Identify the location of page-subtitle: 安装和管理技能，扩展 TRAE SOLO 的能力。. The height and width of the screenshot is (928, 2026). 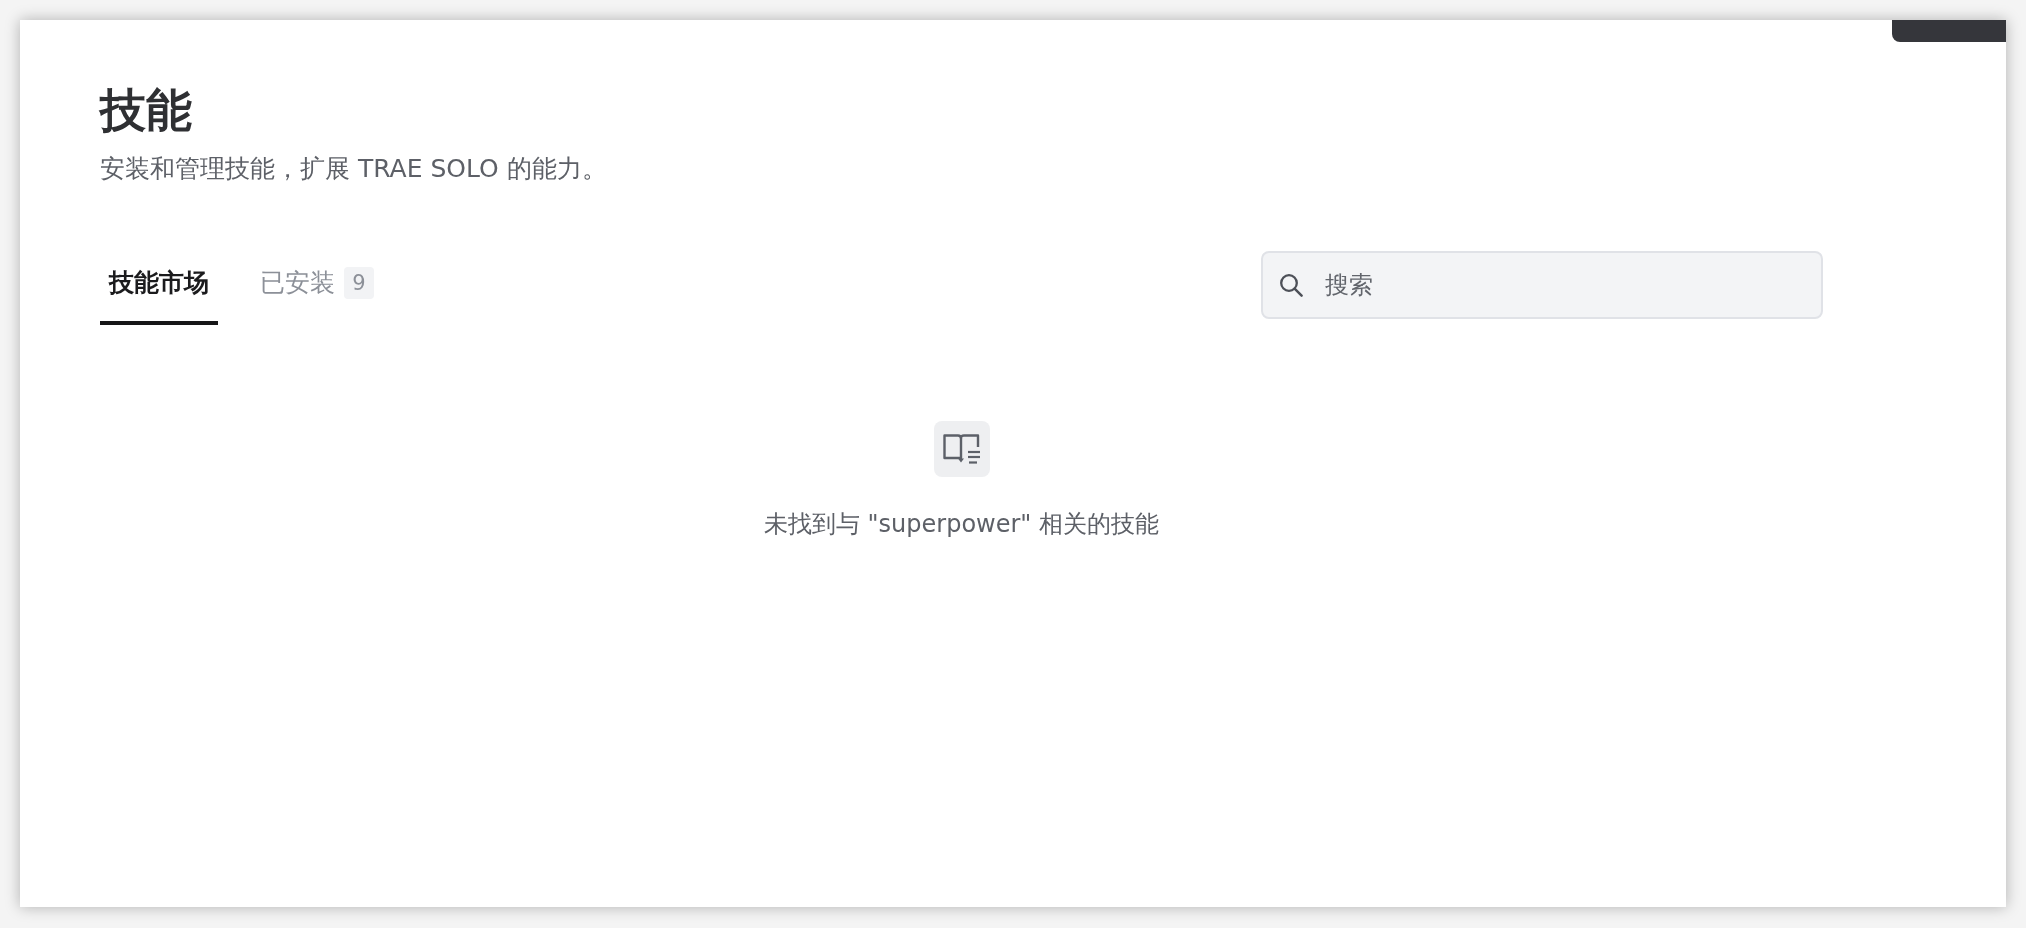
(353, 169).